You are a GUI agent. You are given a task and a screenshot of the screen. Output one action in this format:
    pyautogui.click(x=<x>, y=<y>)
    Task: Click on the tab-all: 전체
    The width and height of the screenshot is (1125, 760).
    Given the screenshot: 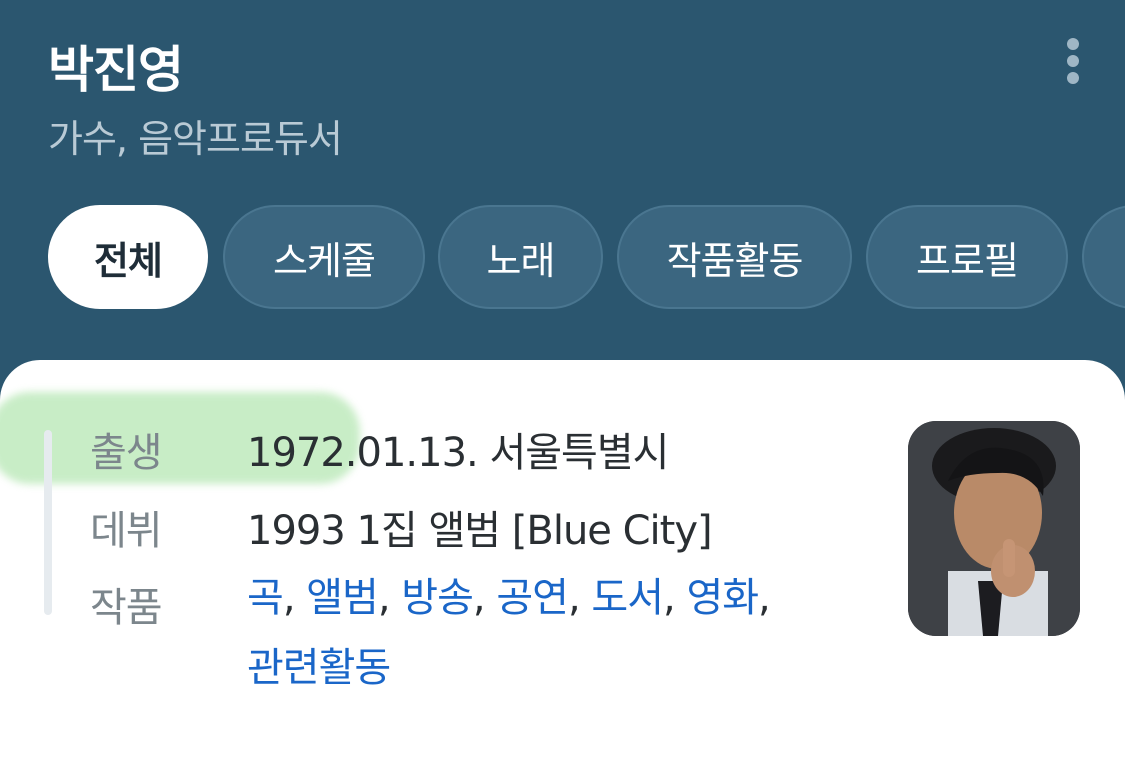 What is the action you would take?
    pyautogui.click(x=128, y=257)
    